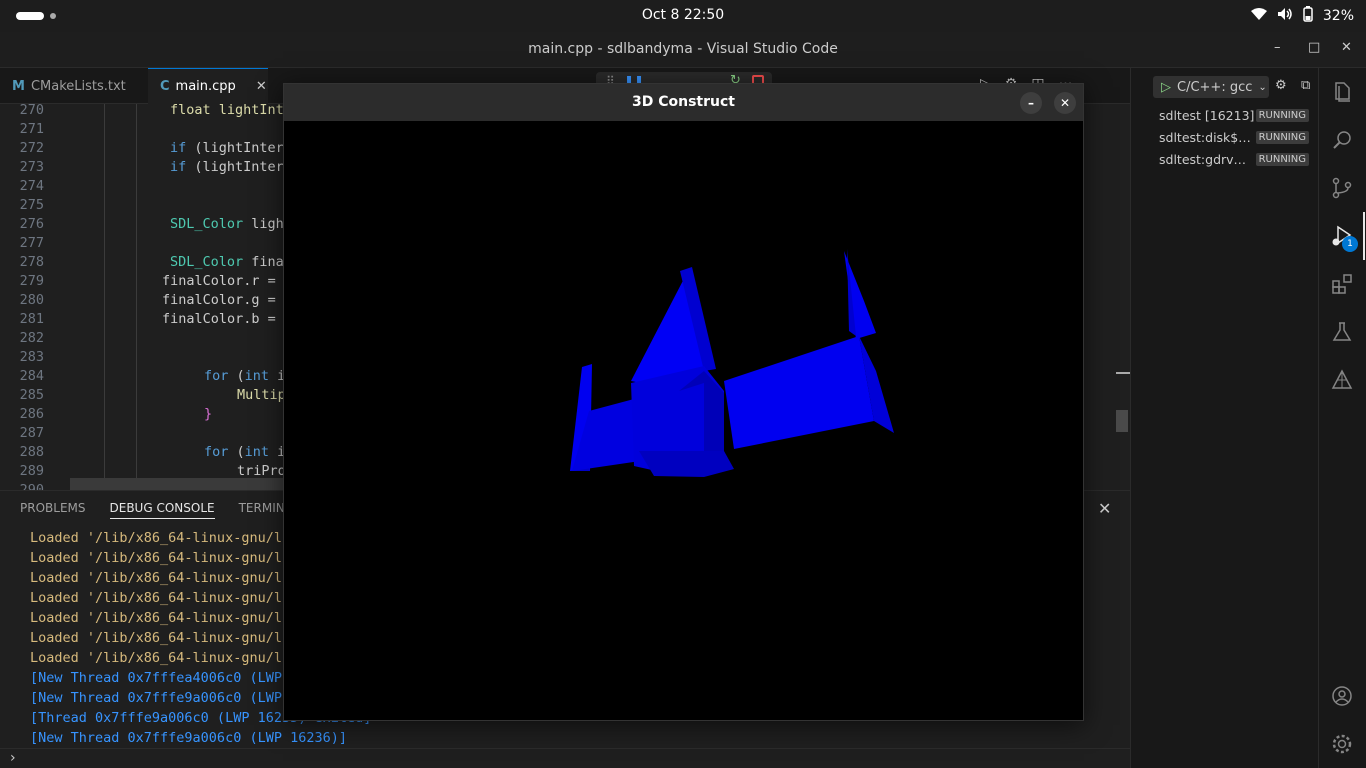 The width and height of the screenshot is (1366, 768). Describe the element at coordinates (261, 86) in the screenshot. I see `close-tab-icon: ✕` at that location.